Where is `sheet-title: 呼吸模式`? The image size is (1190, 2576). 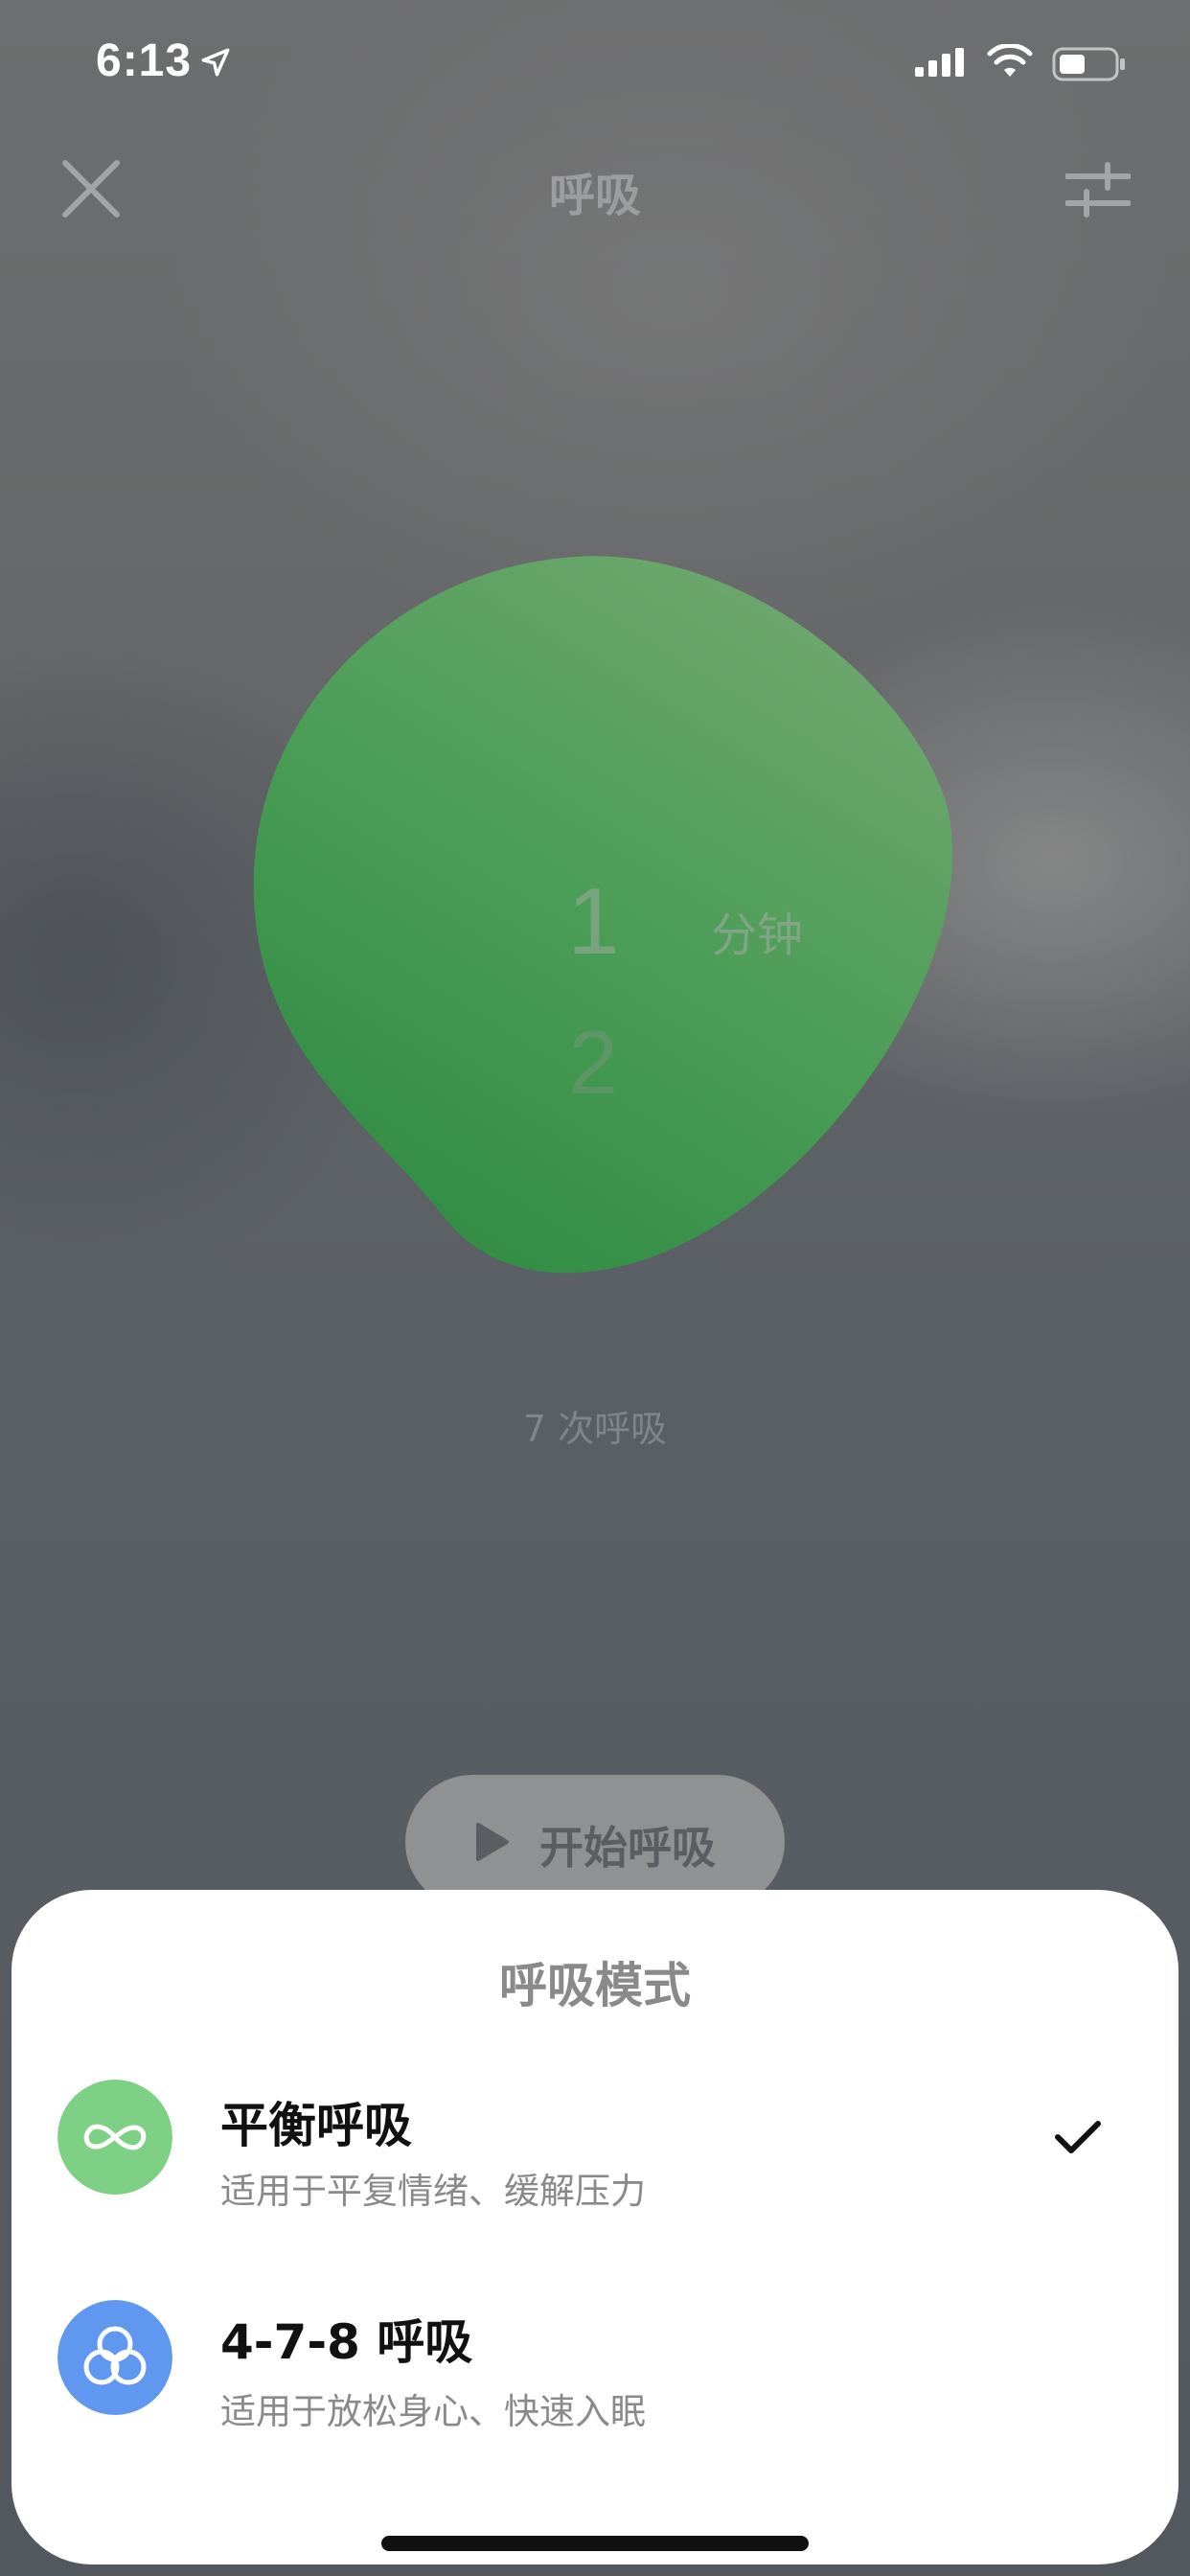
sheet-title: 呼吸模式 is located at coordinates (595, 1985).